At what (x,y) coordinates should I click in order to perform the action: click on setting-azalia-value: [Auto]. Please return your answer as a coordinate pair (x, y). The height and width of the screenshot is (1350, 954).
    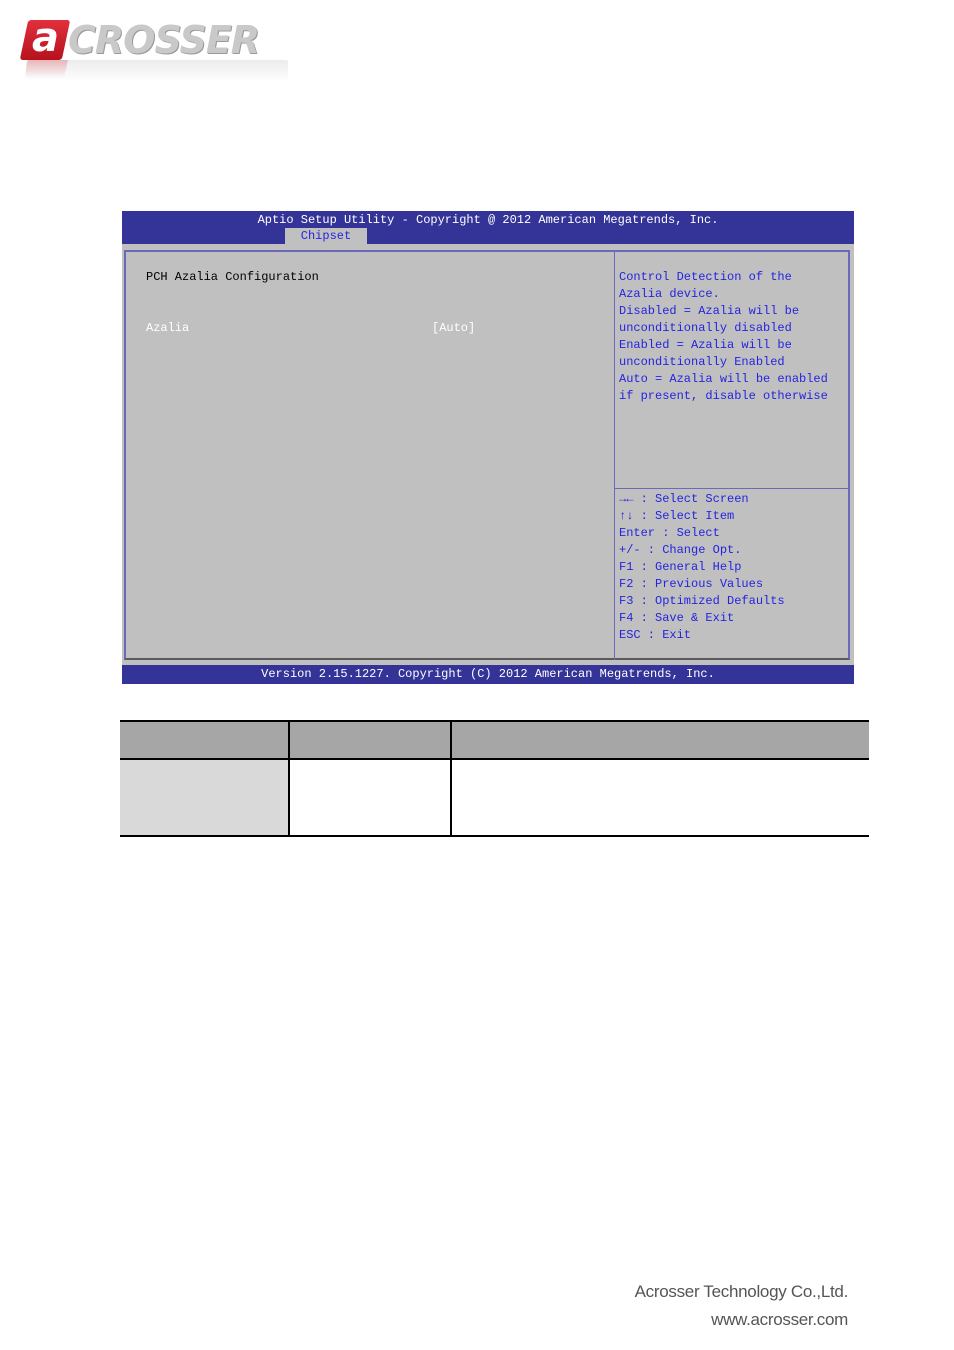
    Looking at the image, I should click on (453, 328).